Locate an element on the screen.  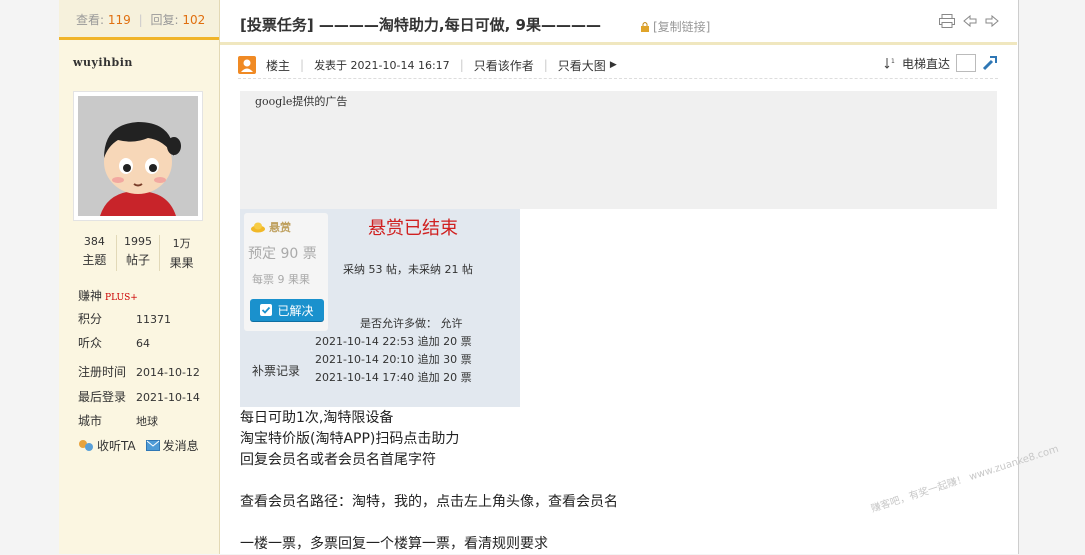
message-button: 发消息 is located at coordinates (172, 445).